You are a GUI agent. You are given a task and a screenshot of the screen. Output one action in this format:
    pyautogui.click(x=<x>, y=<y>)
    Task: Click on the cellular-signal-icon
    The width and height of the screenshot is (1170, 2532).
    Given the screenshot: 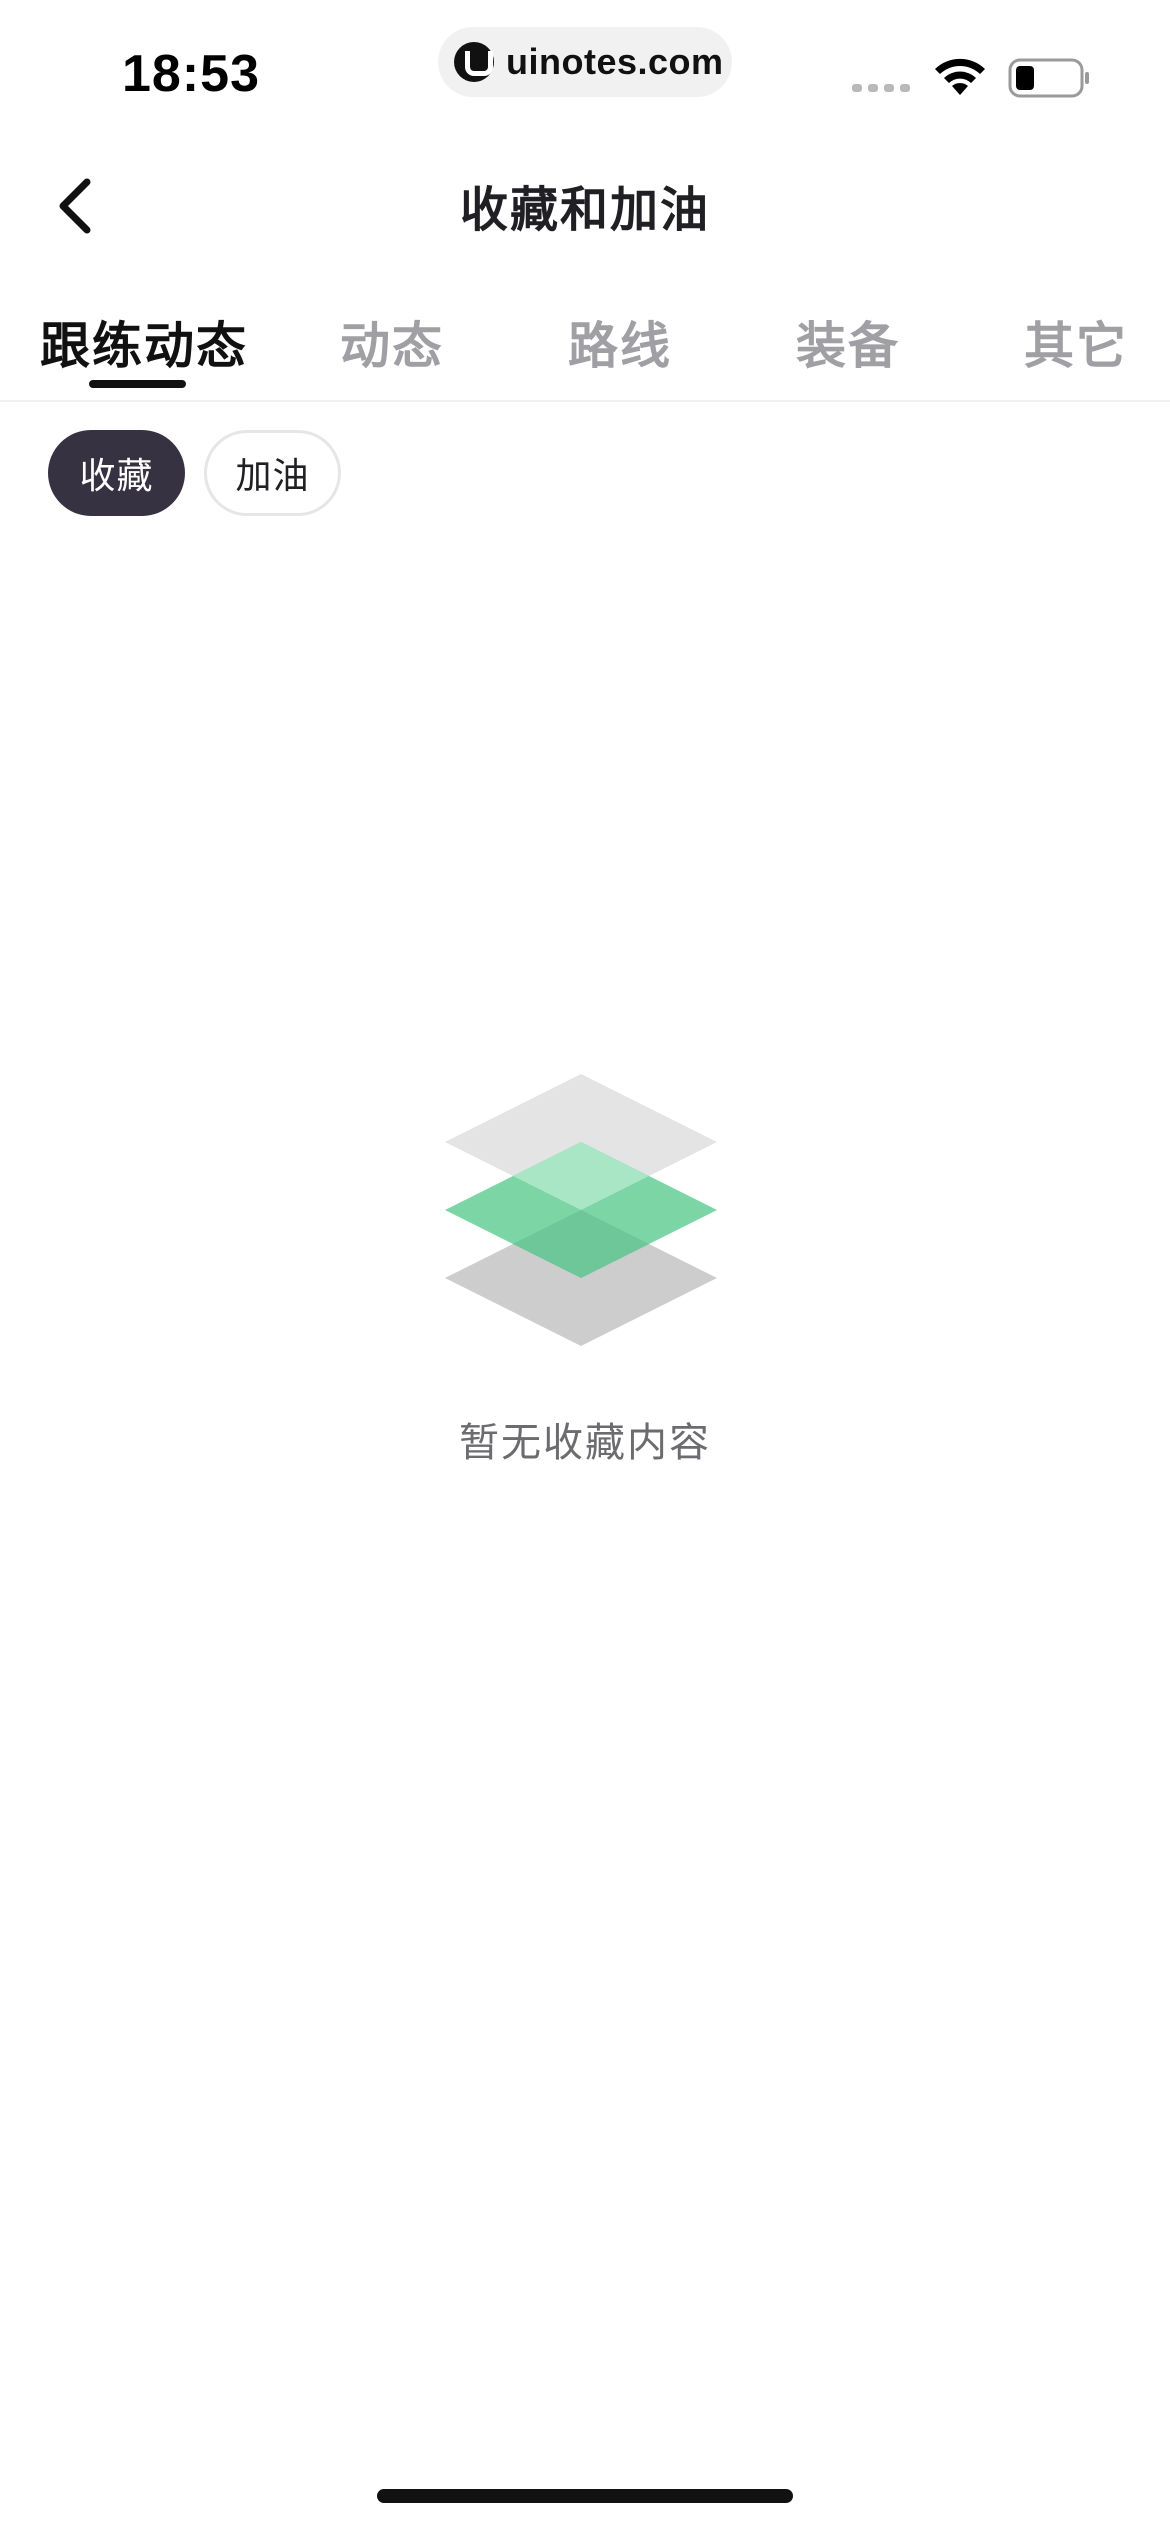 What is the action you would take?
    pyautogui.click(x=881, y=88)
    